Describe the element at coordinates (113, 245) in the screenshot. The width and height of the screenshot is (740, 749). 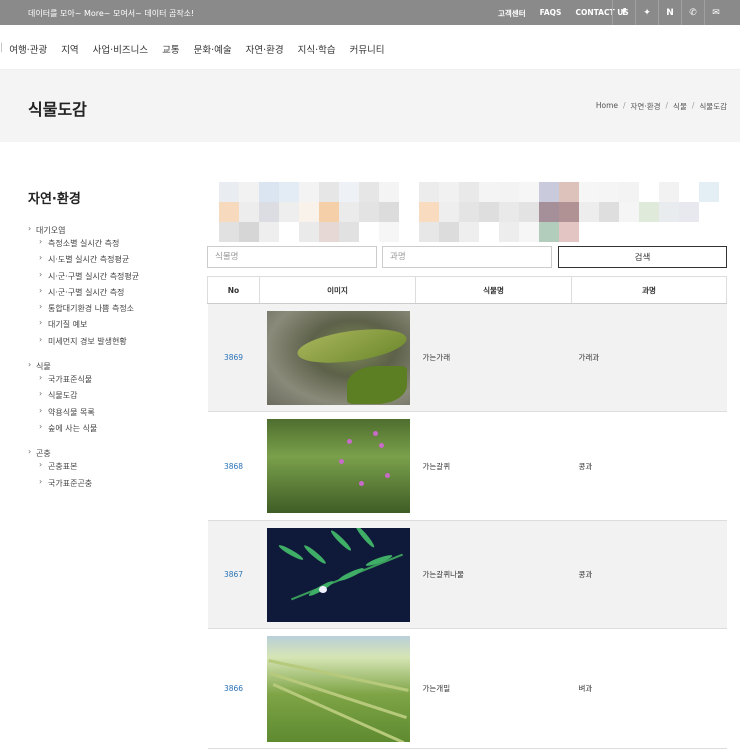
I see `sidebar-item: 측정소별 실시간 측정` at that location.